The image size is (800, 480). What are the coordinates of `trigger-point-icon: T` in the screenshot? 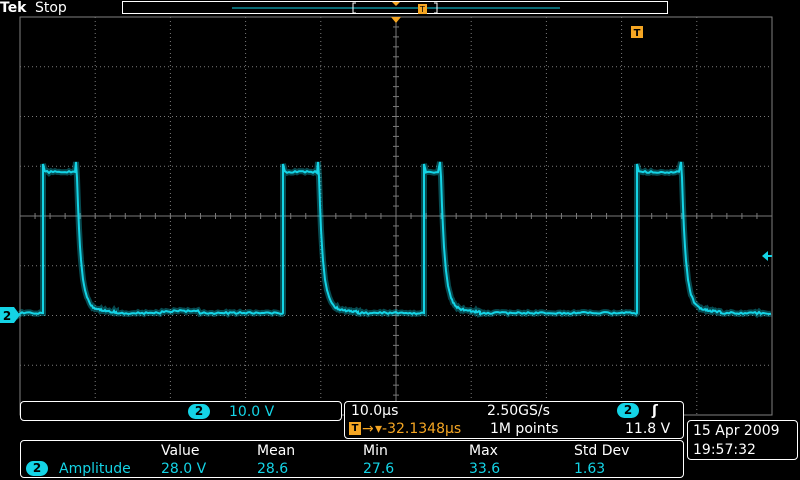 It's located at (637, 32).